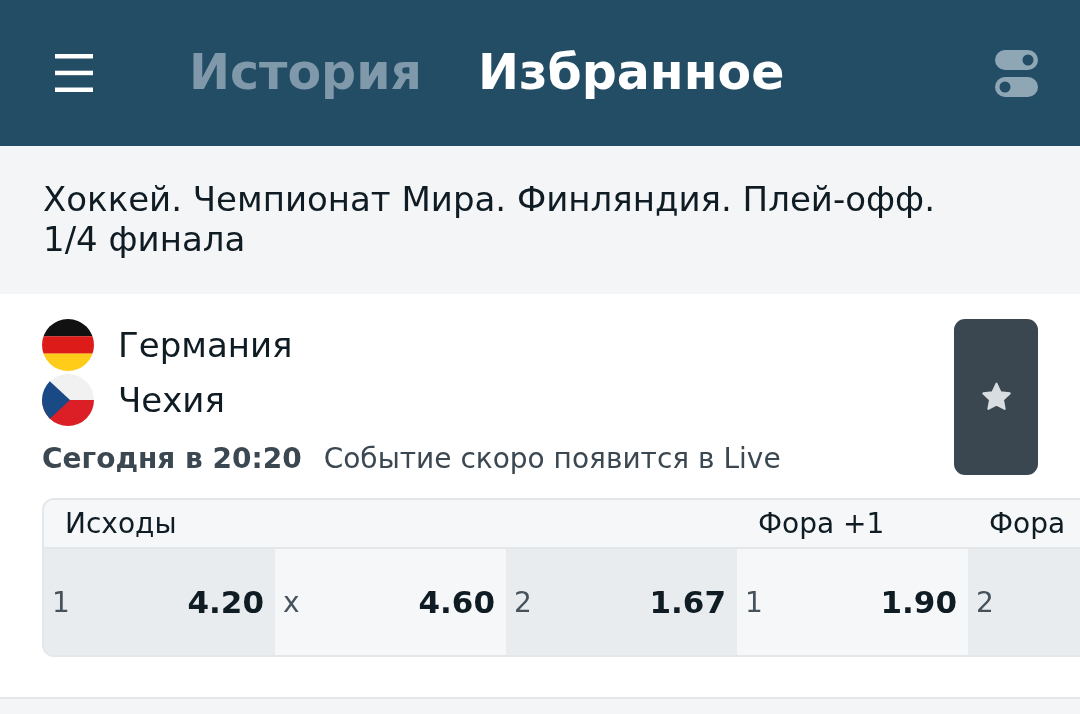 This screenshot has height=714, width=1080. Describe the element at coordinates (68, 400) in the screenshot. I see `czech-flag-icon` at that location.